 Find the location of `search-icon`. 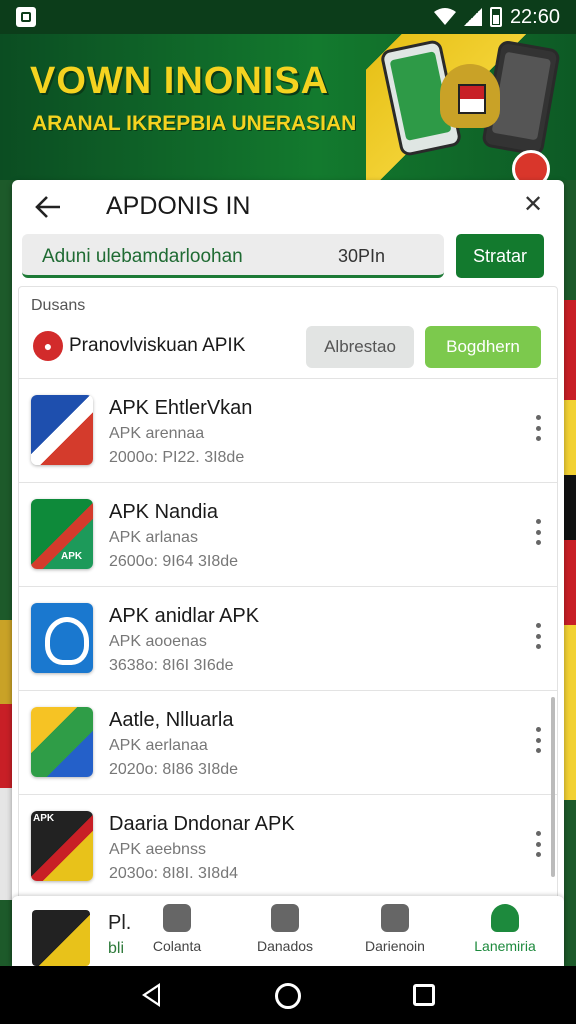

search-icon is located at coordinates (395, 918).